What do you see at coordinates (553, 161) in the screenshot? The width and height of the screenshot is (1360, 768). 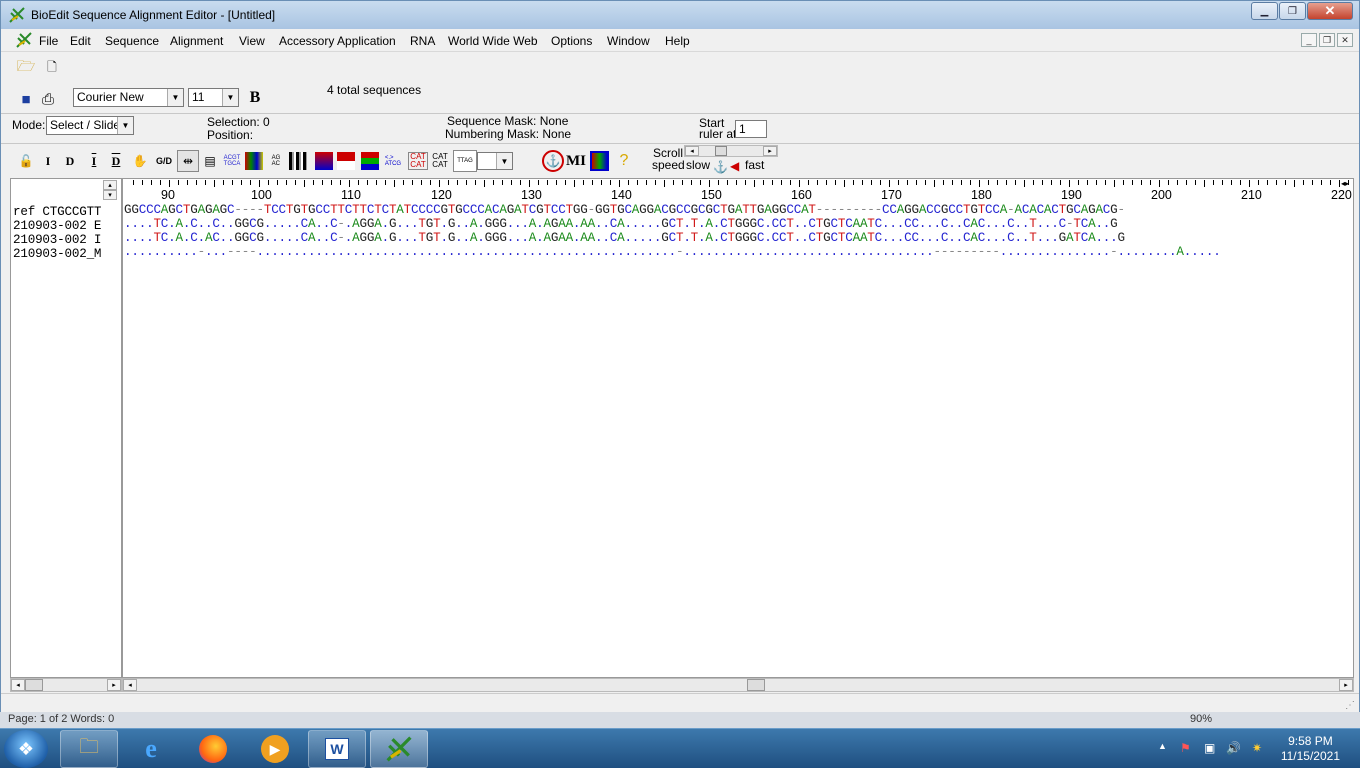 I see `restriction-button: ⚓` at bounding box center [553, 161].